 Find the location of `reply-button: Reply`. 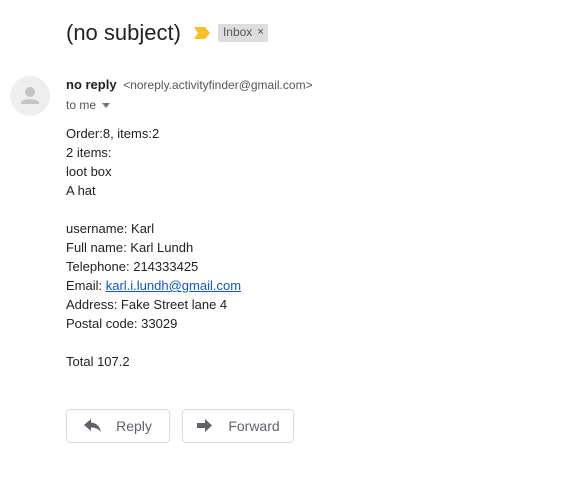

reply-button: Reply is located at coordinates (118, 426).